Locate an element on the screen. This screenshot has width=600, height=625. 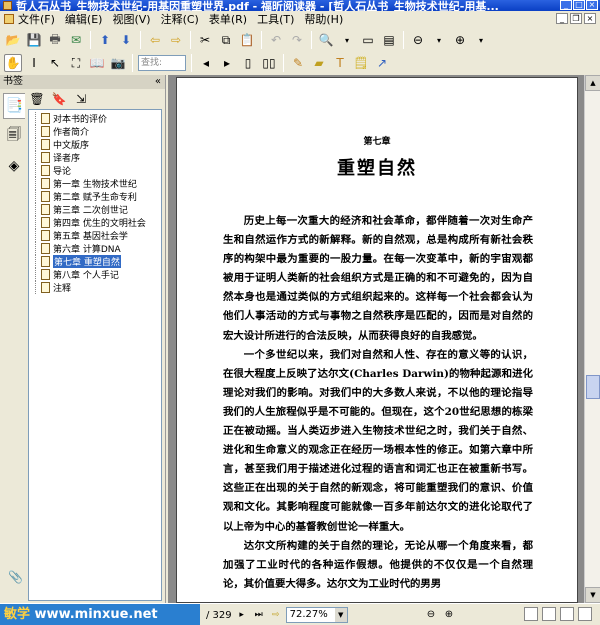
snapshot-icon: ⛶ is located at coordinates (76, 63).